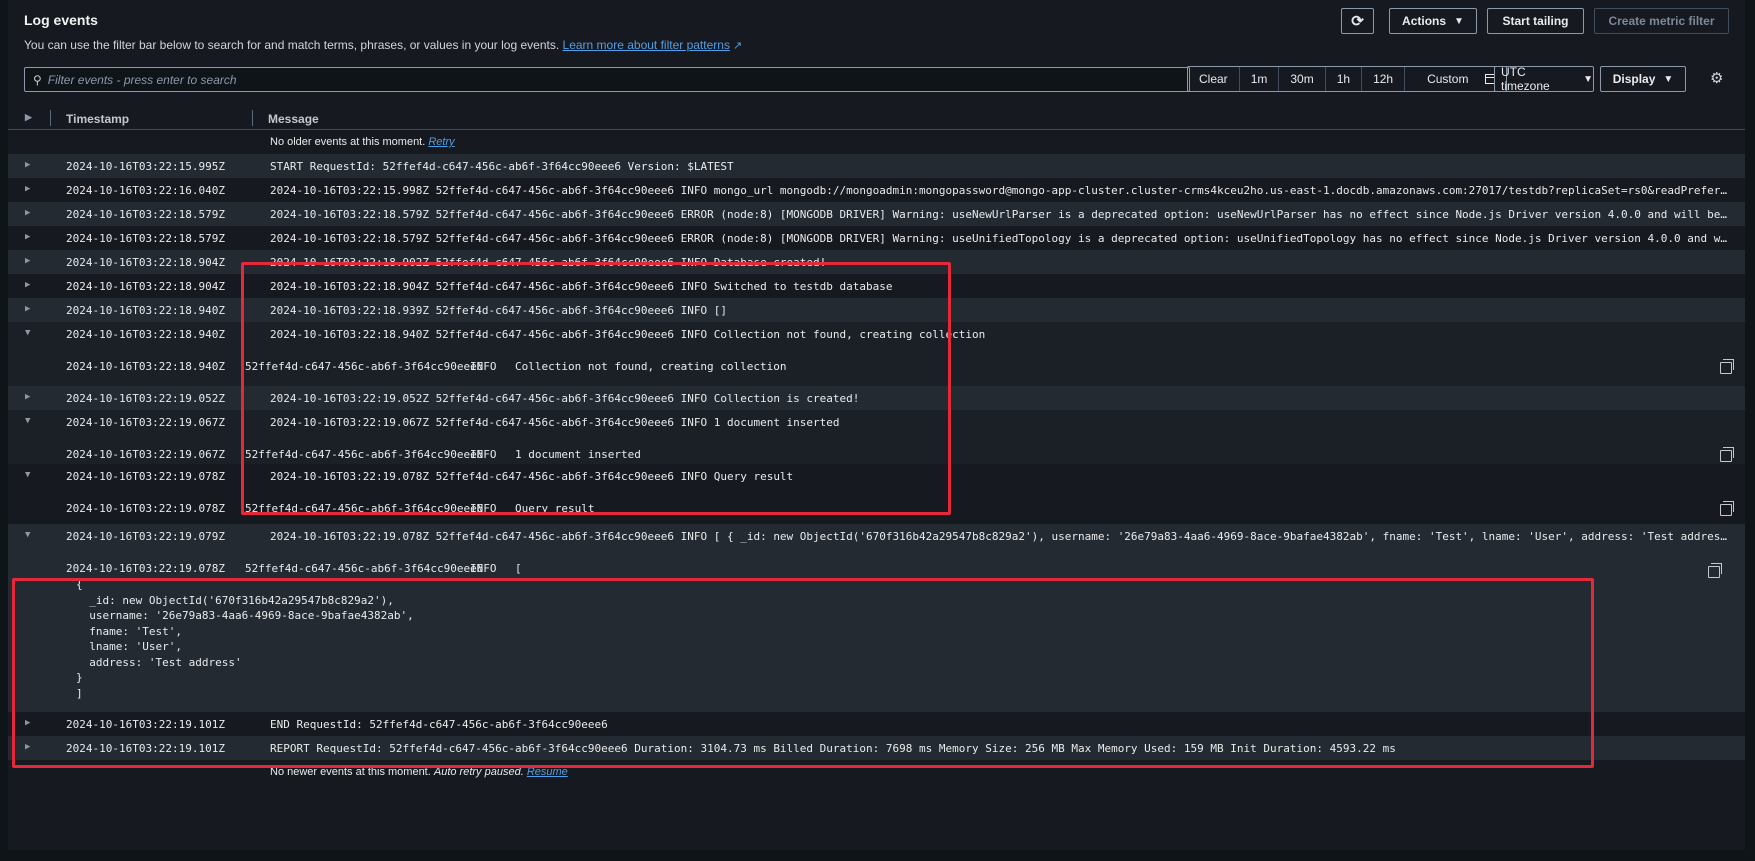  Describe the element at coordinates (145, 748) in the screenshot. I see `row-timestamp: 2024-10-16T03:22:19.101Z` at that location.